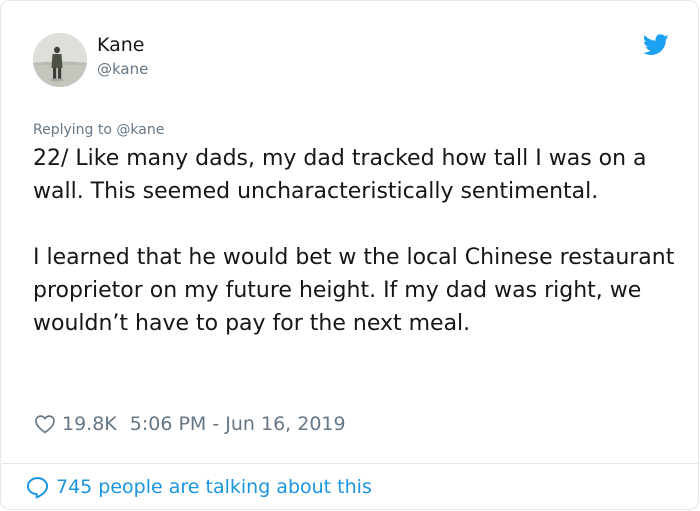 The image size is (700, 511). What do you see at coordinates (122, 69) in the screenshot?
I see `author-handle: @kane` at bounding box center [122, 69].